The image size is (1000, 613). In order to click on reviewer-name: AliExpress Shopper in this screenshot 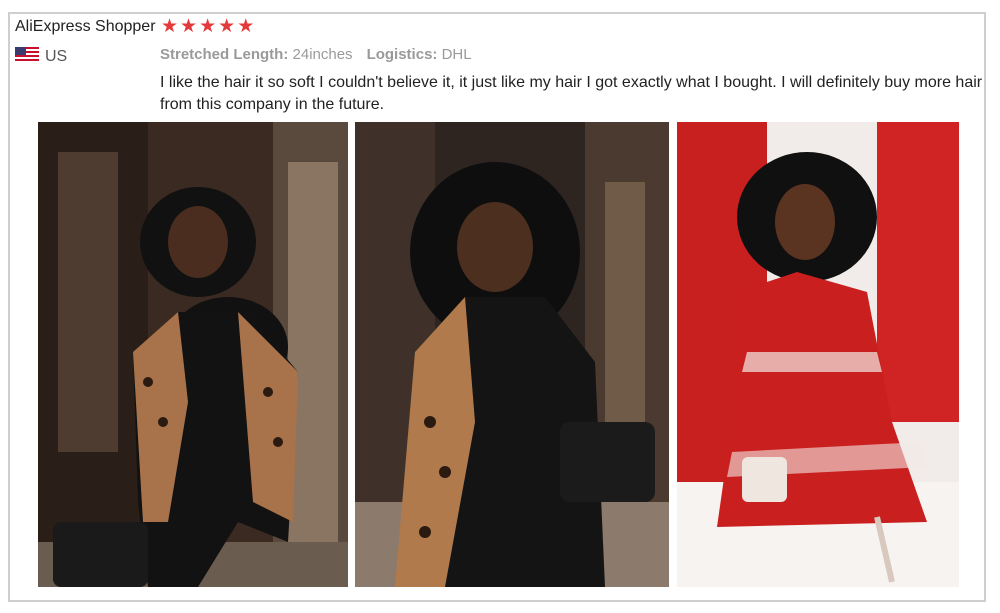, I will do `click(85, 26)`.